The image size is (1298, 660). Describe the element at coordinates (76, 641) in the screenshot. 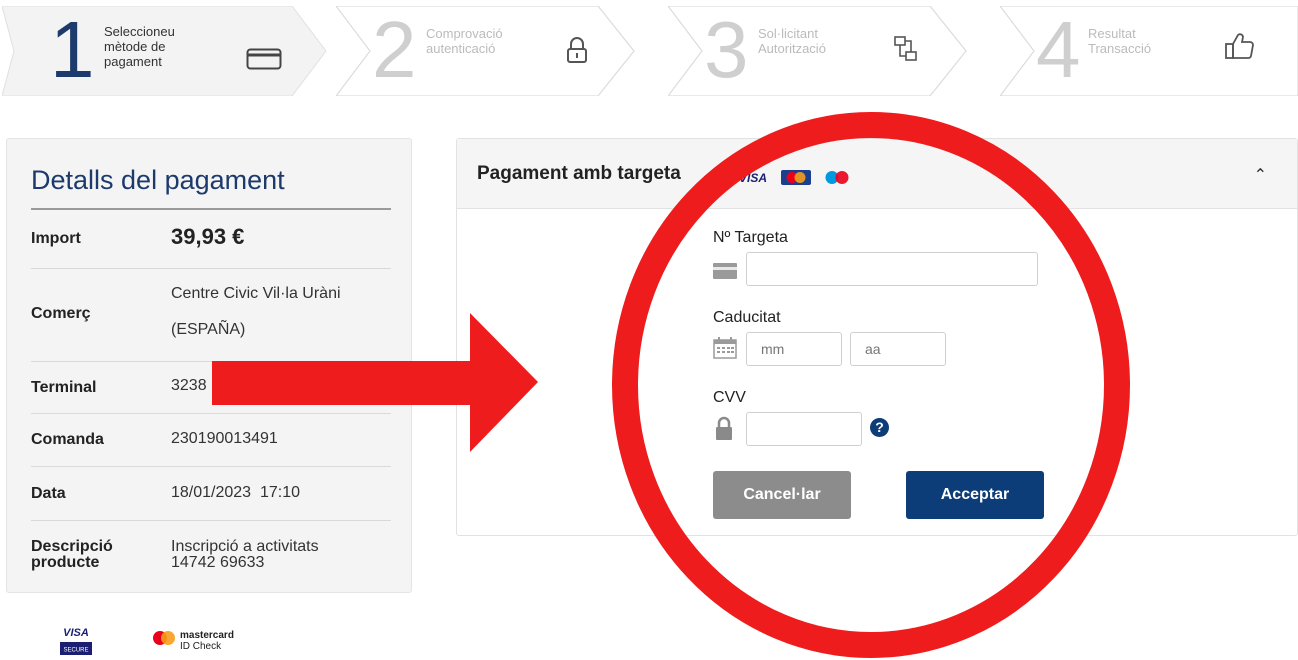

I see `visa-secure-logo: VISA SECURE` at that location.